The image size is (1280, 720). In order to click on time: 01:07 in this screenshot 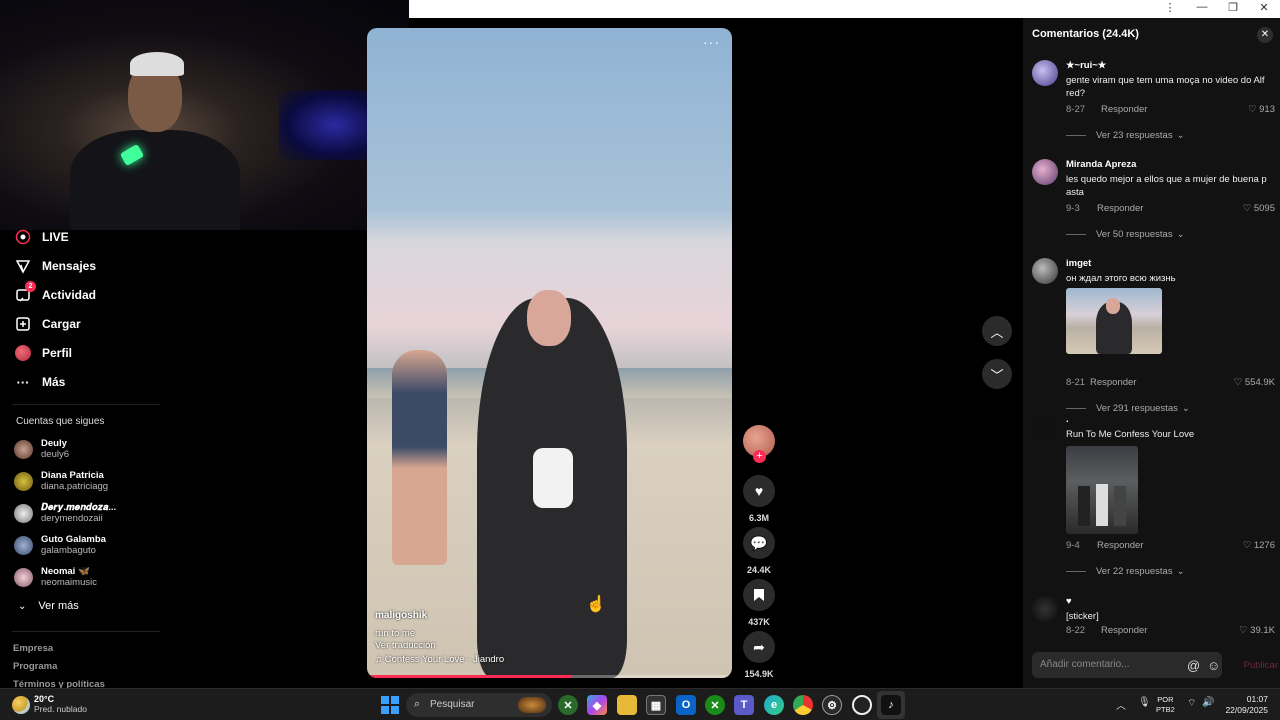, I will do `click(1257, 699)`.